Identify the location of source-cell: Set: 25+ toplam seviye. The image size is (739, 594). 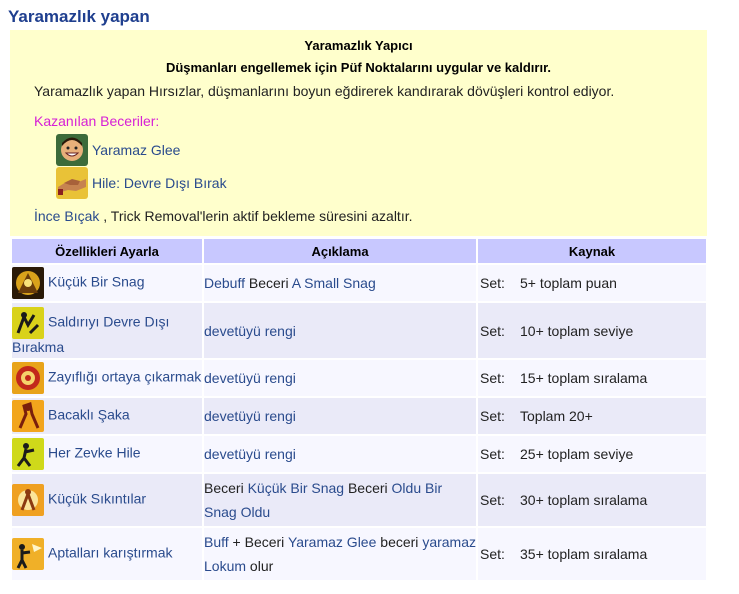
(592, 454).